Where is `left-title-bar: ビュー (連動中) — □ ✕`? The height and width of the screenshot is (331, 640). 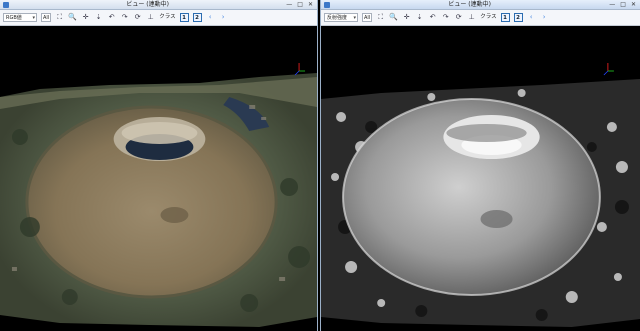
left-title-bar: ビュー (連動中) — □ ✕ is located at coordinates (158, 5).